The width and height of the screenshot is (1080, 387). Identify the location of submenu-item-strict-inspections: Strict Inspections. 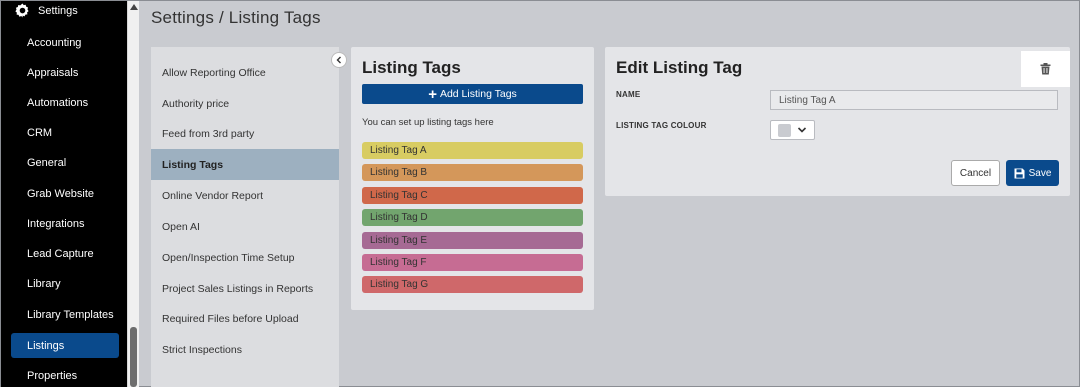
(245, 349).